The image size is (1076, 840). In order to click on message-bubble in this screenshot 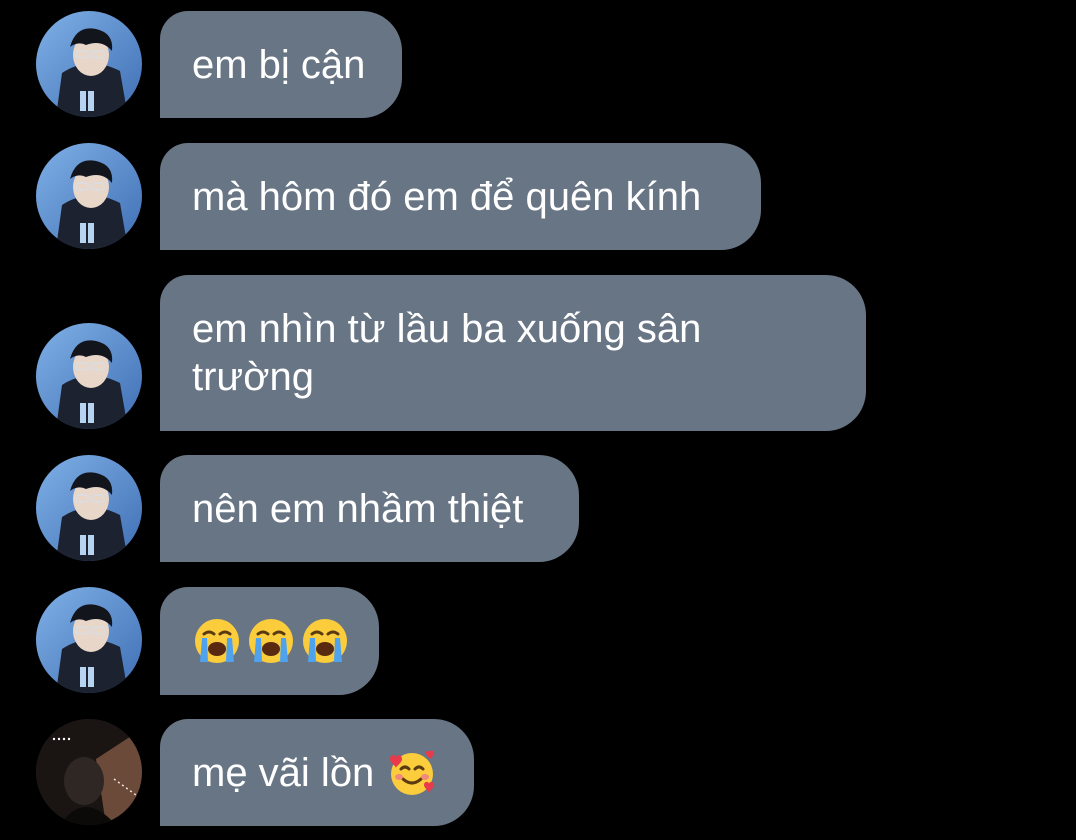, I will do `click(269, 641)`.